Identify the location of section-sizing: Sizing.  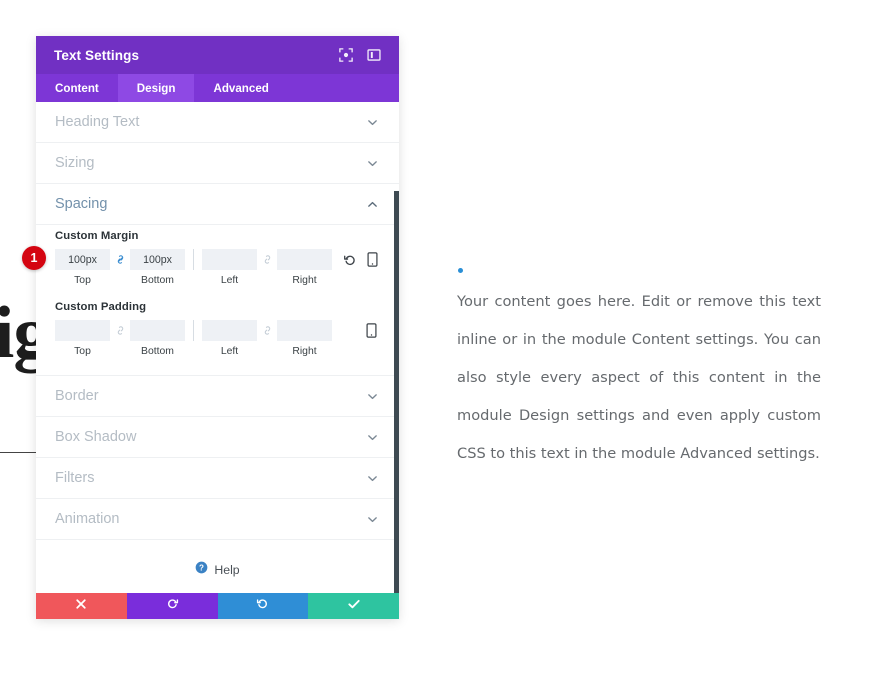
(217, 163).